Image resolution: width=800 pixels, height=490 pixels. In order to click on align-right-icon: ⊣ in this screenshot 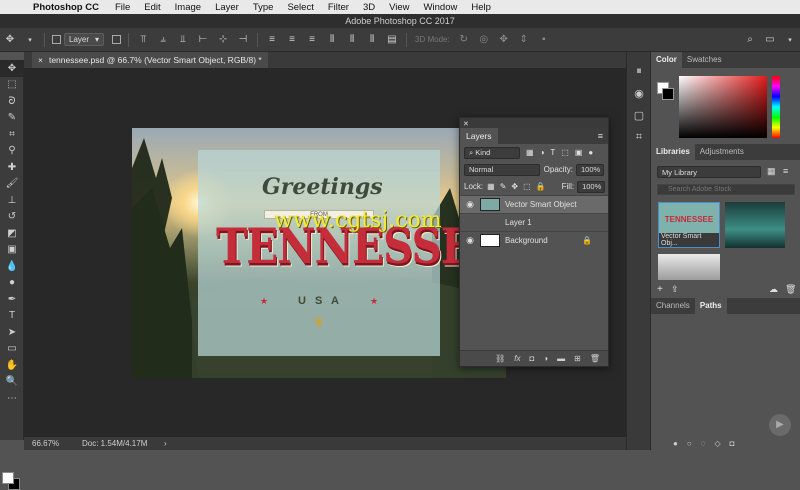, I will do `click(243, 40)`.